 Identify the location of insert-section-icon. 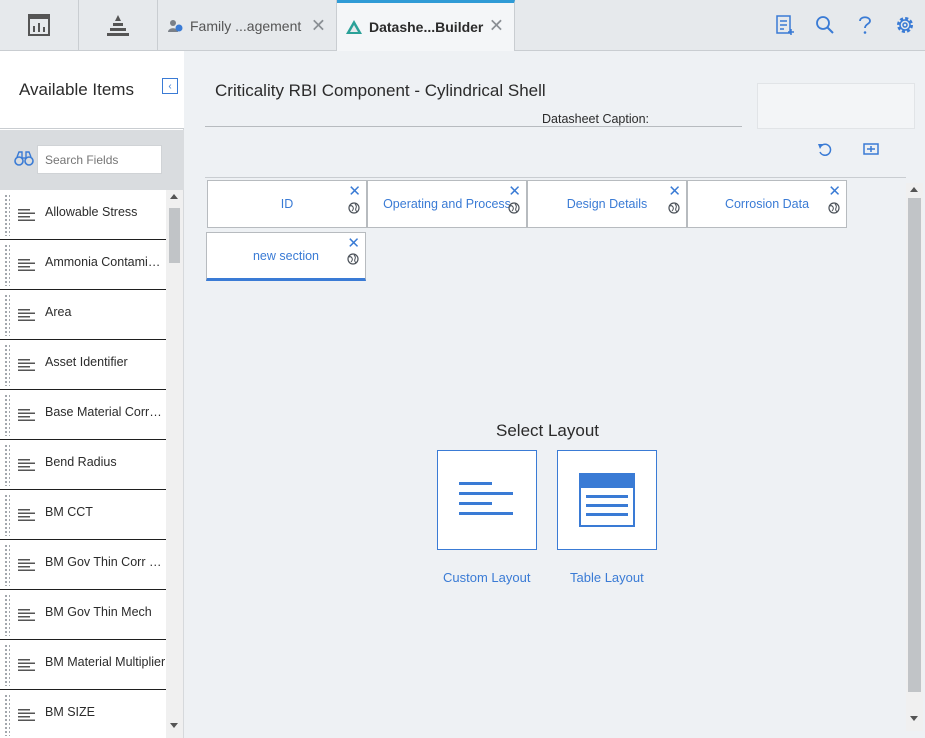
(871, 149).